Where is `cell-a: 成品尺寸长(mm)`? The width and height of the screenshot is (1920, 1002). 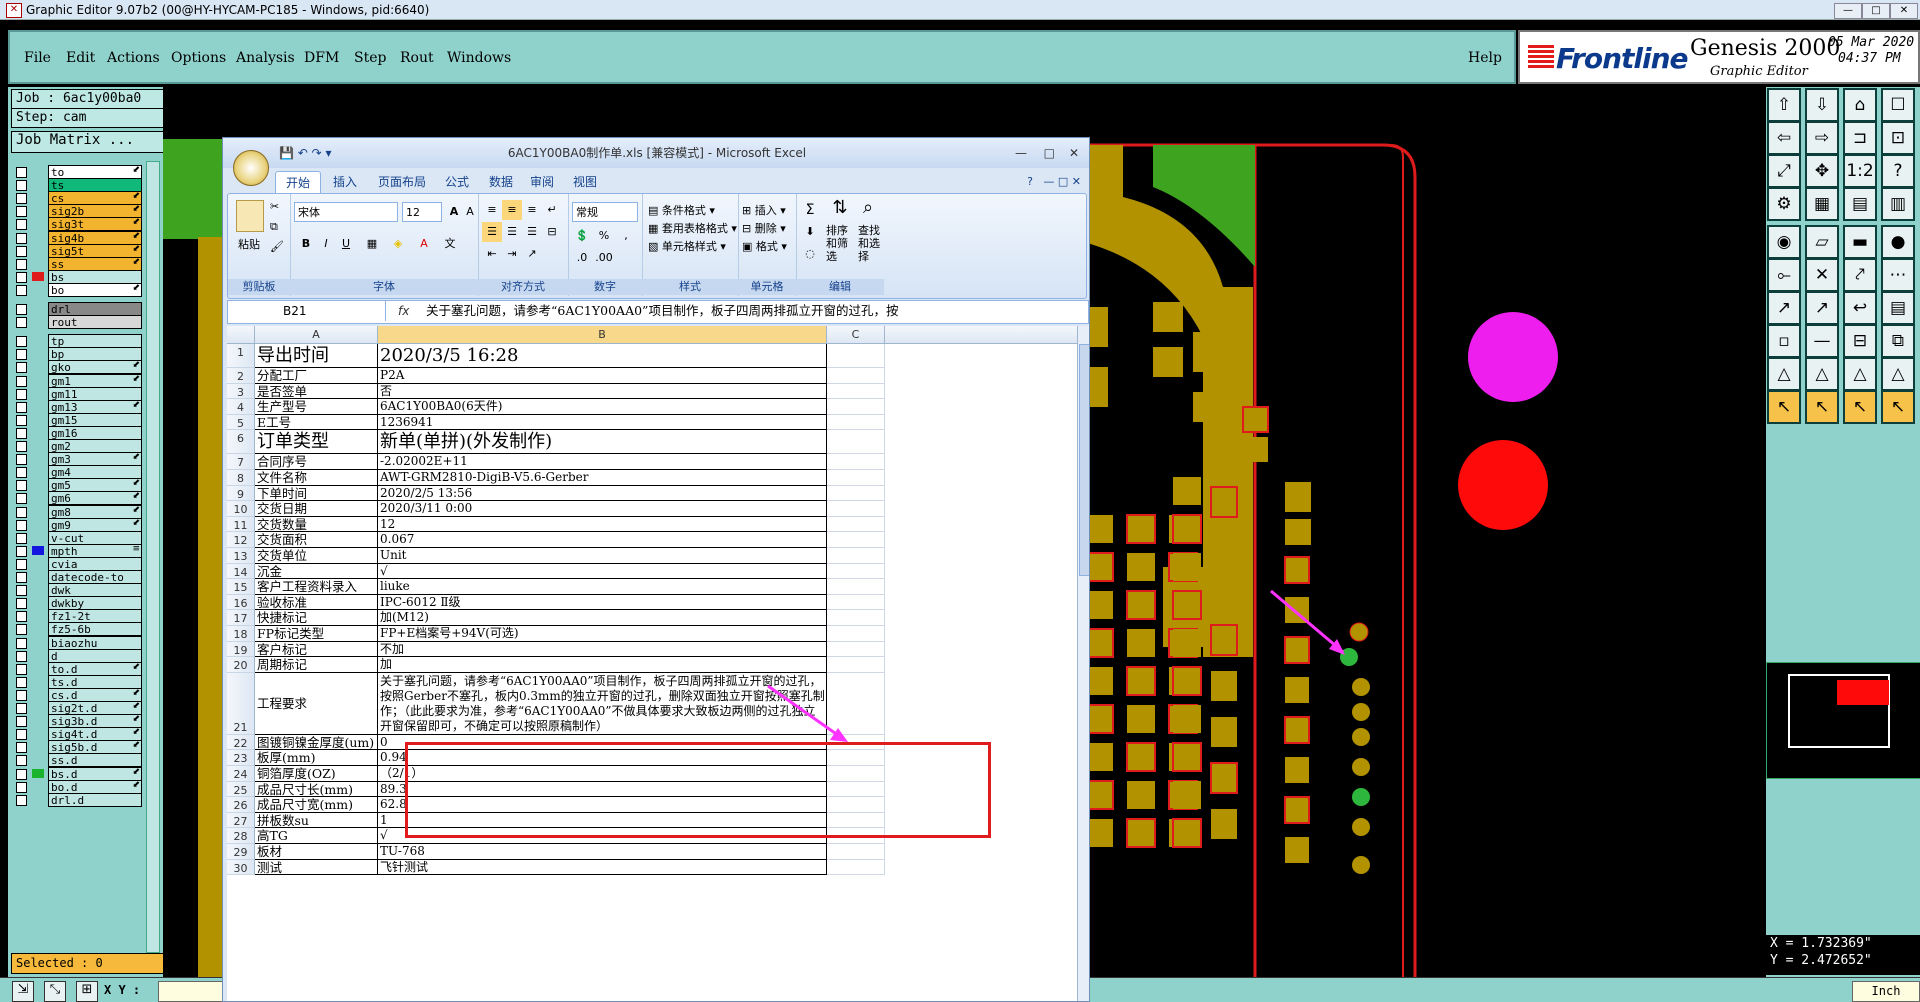 cell-a: 成品尺寸长(mm) is located at coordinates (316, 789).